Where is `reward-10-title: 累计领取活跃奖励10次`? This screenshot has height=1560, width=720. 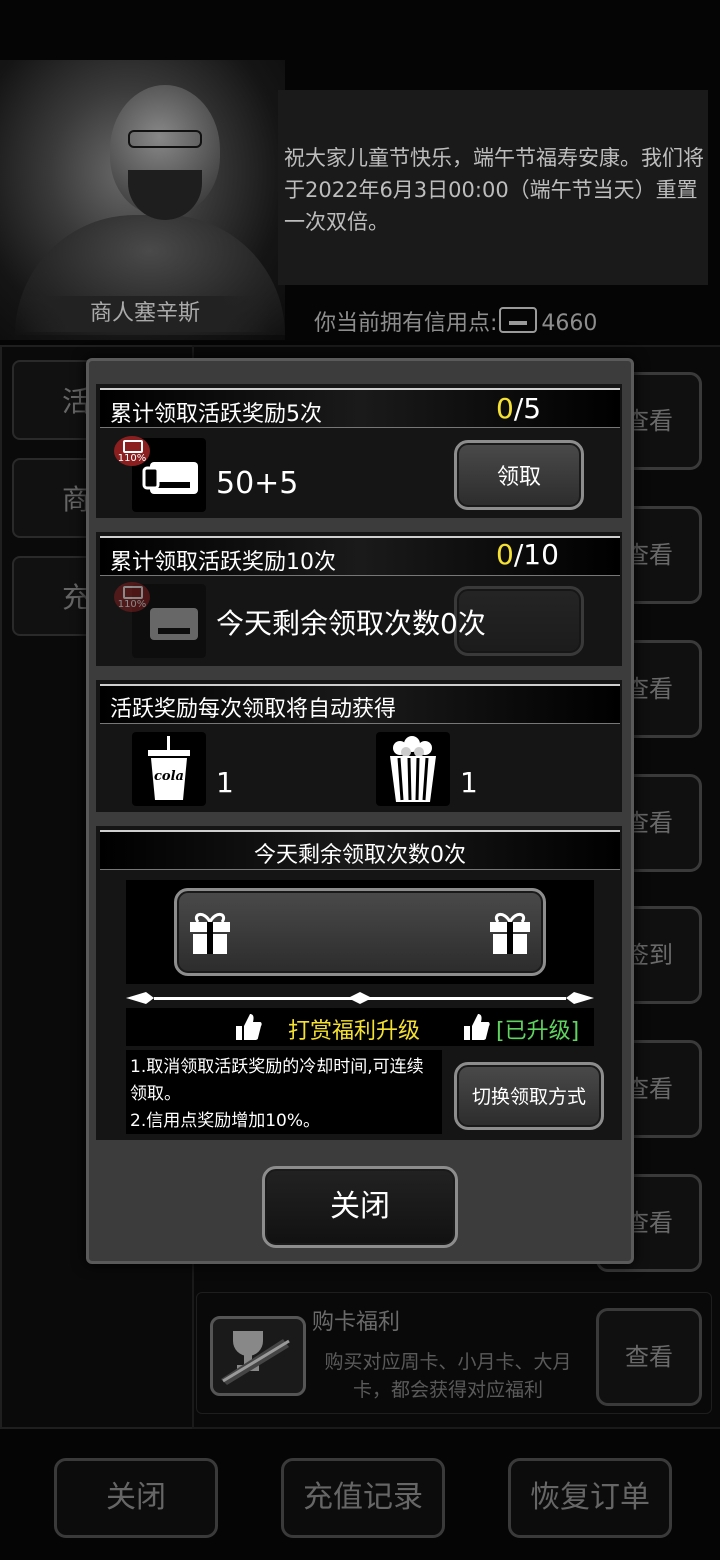 reward-10-title: 累计领取活跃奖励10次 is located at coordinates (223, 562).